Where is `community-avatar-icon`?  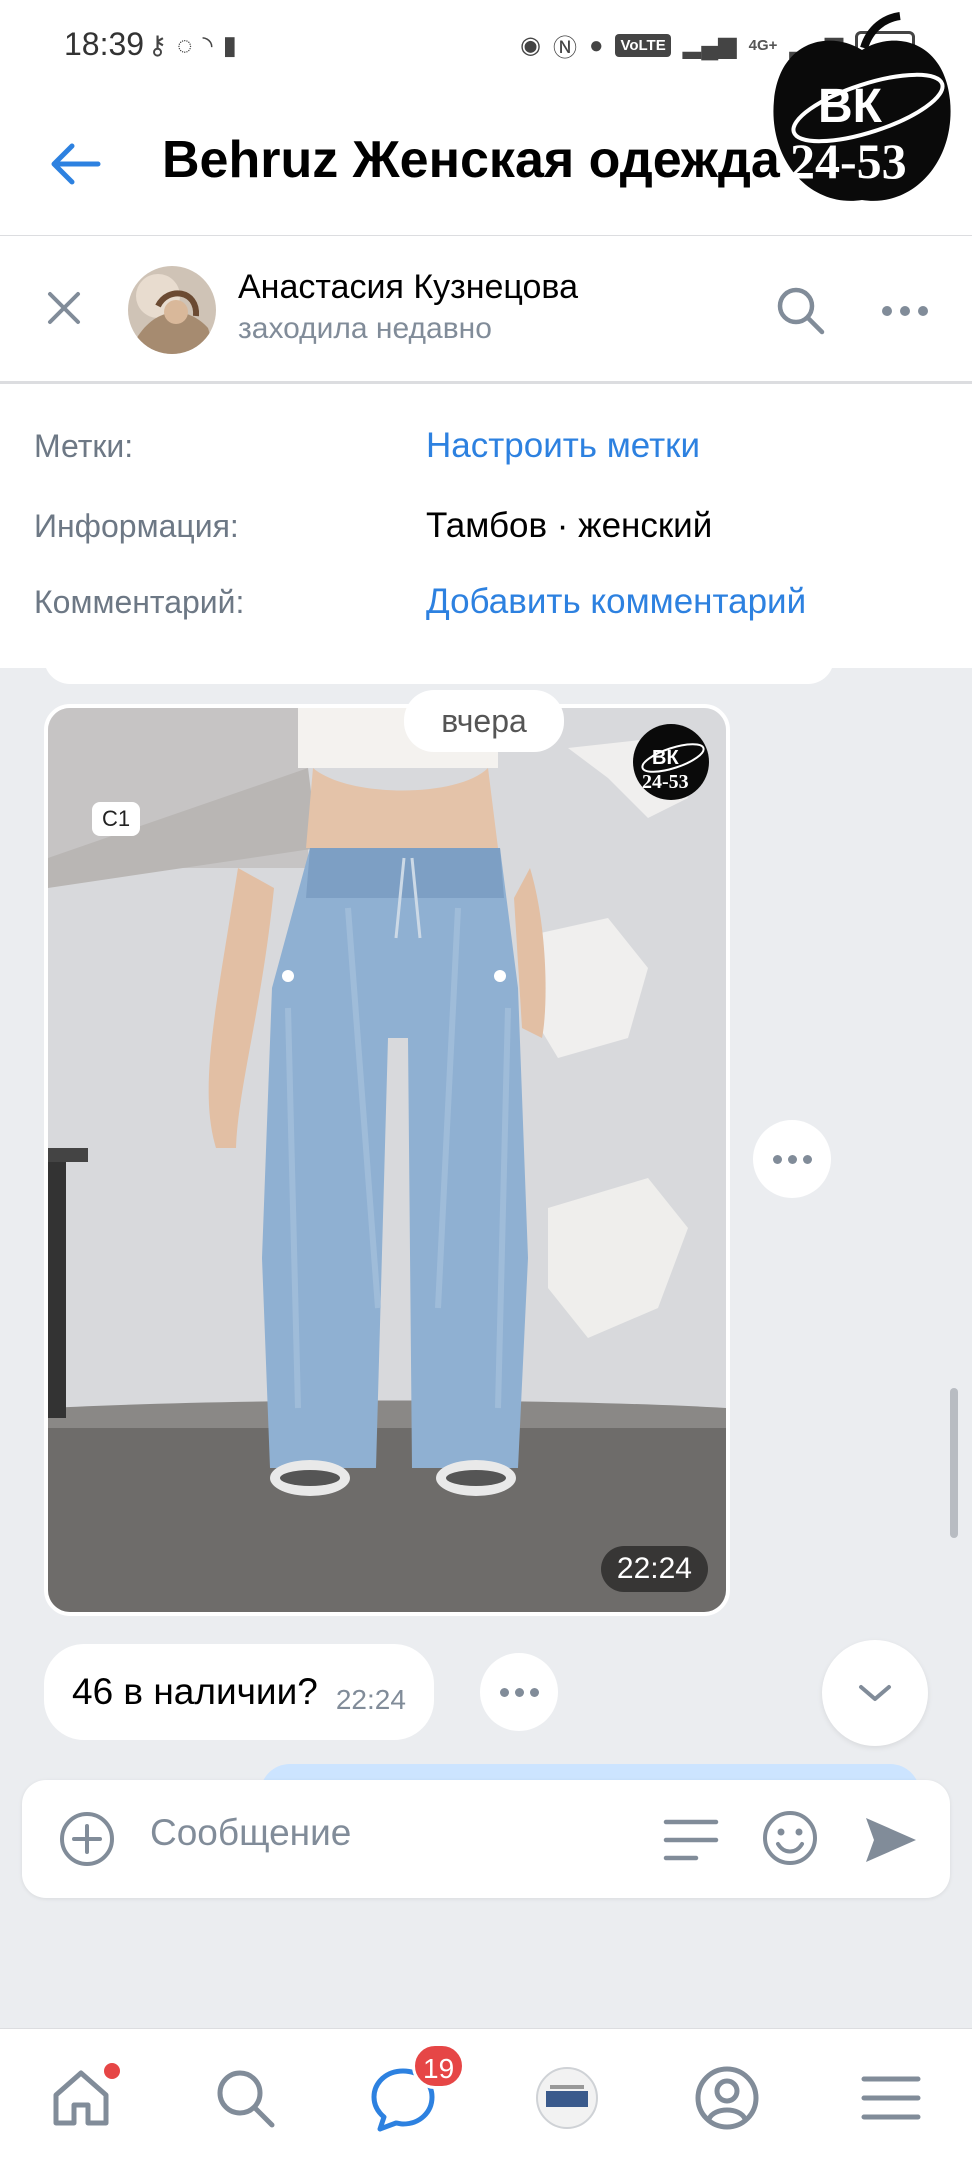
community-avatar-icon is located at coordinates (567, 2098).